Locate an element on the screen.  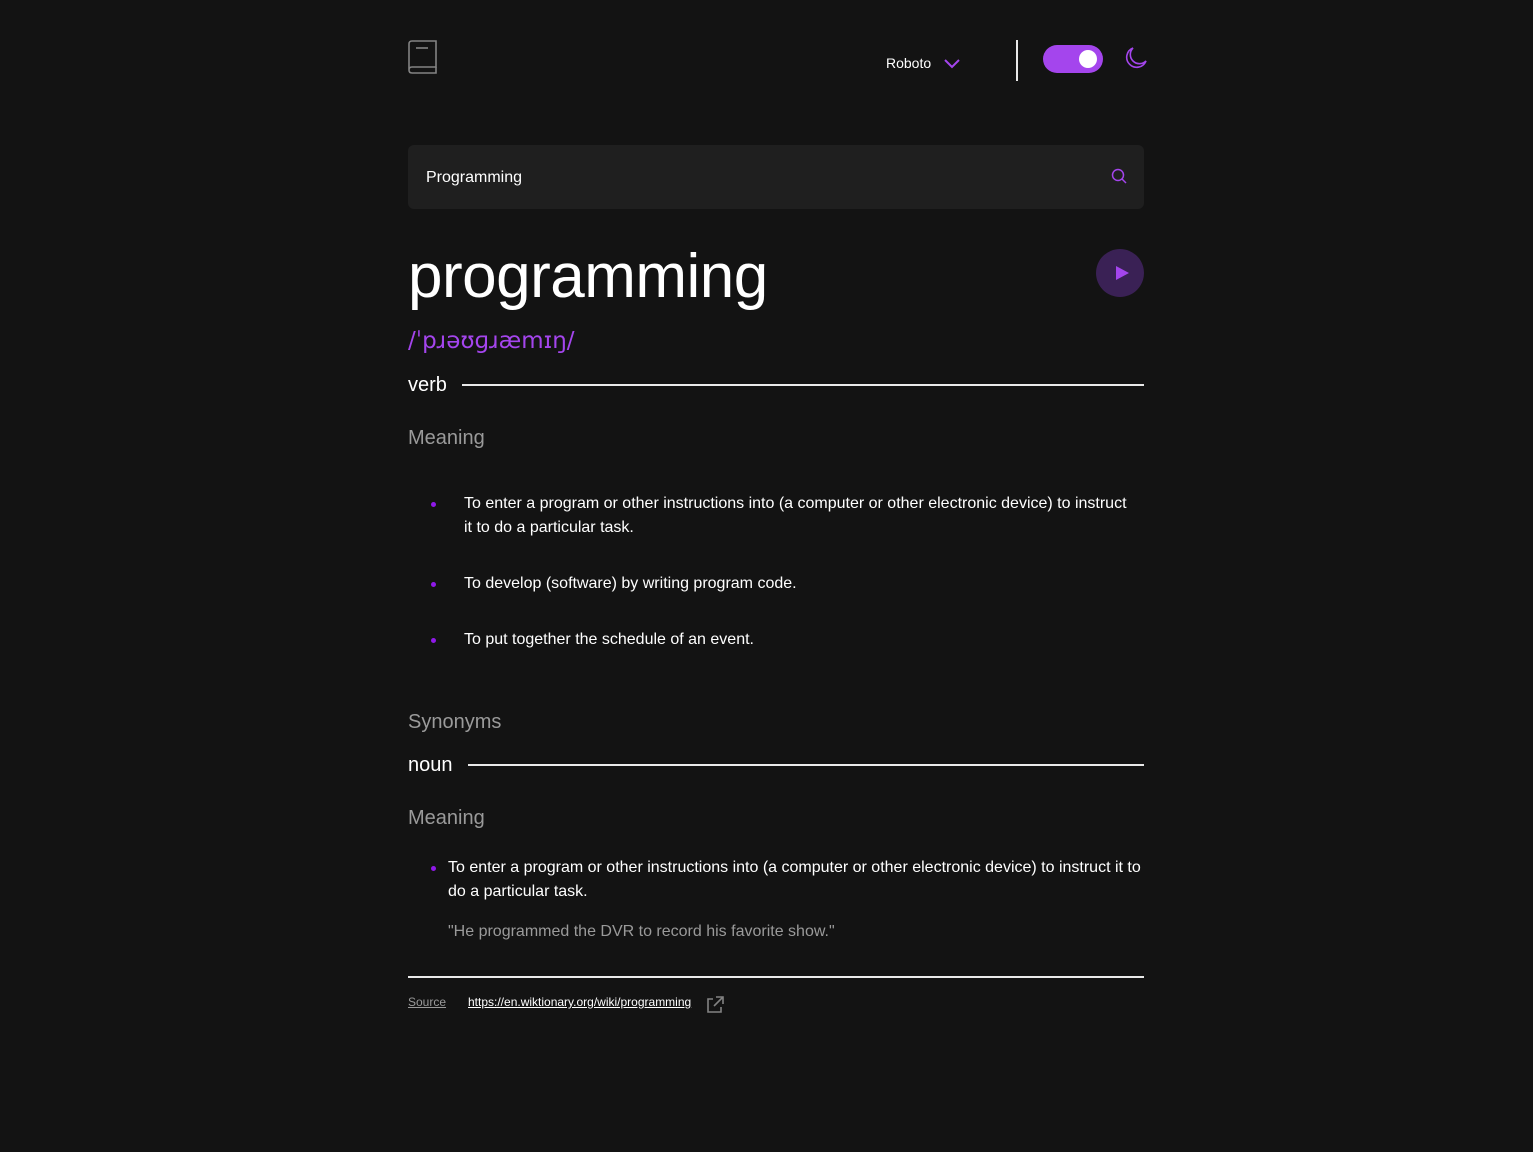
part-of-speech-noun: noun is located at coordinates (430, 765).